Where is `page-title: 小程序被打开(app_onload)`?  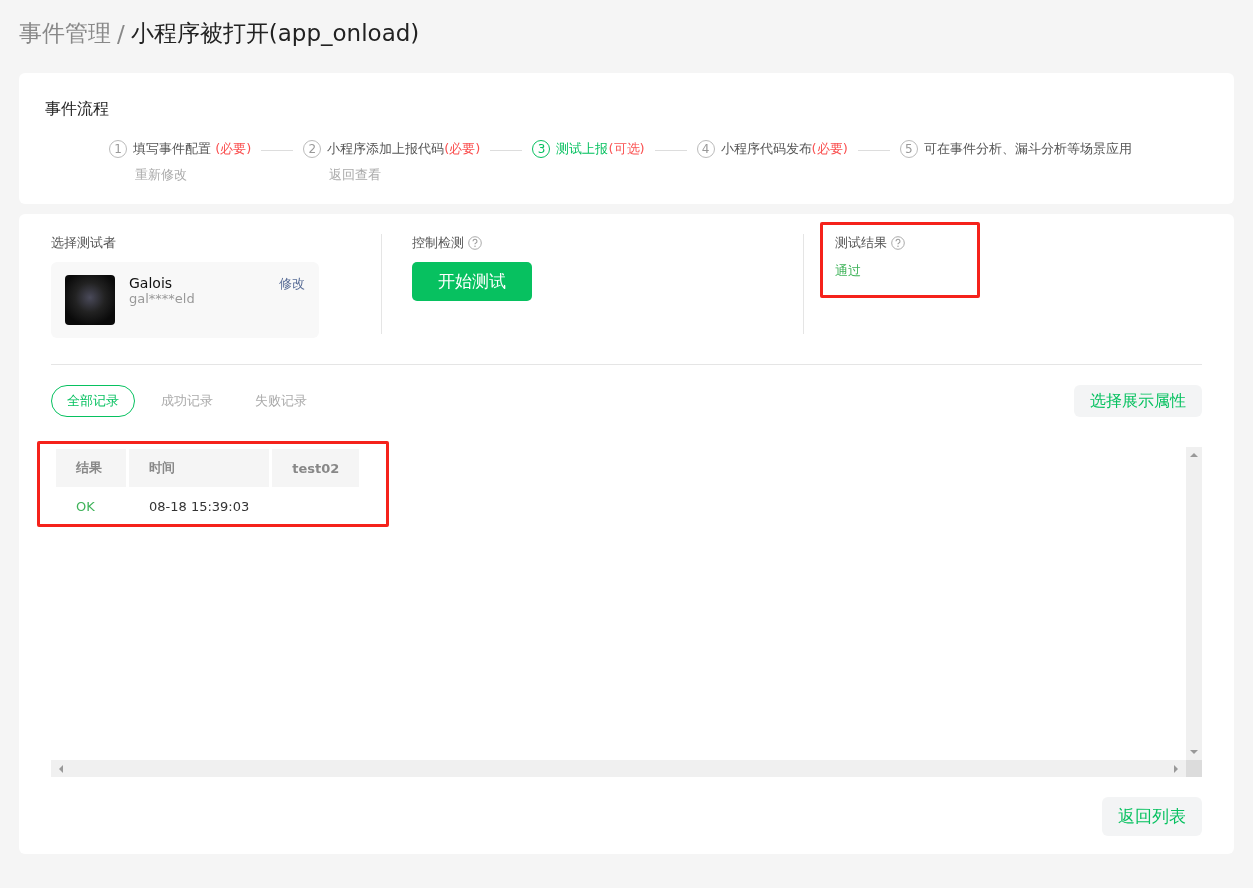
page-title: 小程序被打开(app_onload) is located at coordinates (275, 33).